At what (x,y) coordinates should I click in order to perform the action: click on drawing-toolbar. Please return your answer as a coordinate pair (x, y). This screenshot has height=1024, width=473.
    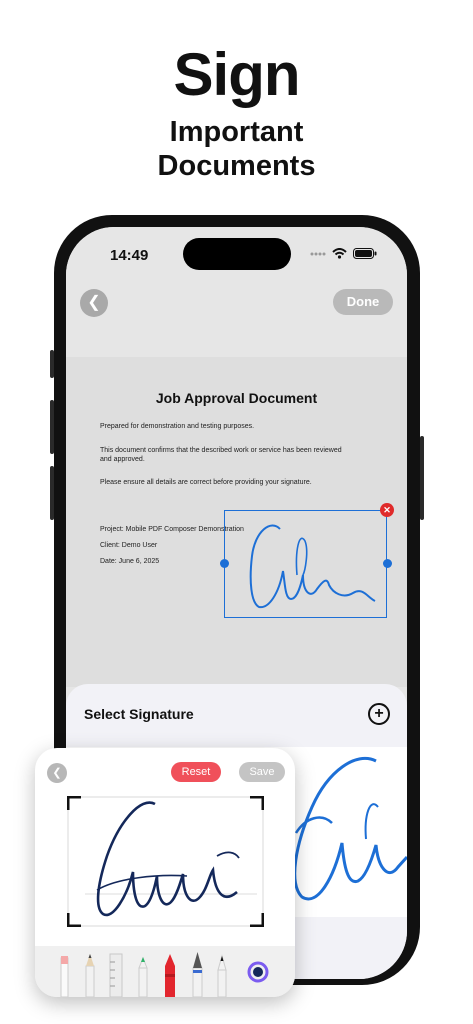
    Looking at the image, I should click on (165, 971).